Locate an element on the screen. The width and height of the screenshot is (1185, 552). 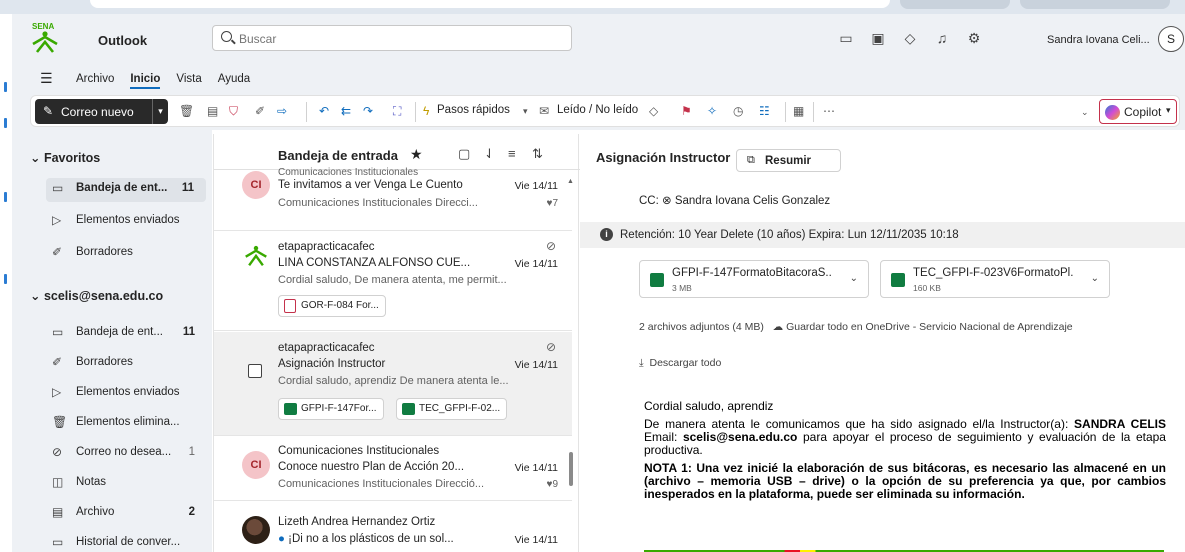
folder-inbox-favorite: ▭ Bandeja de ent... 11 is located at coordinates (126, 190).